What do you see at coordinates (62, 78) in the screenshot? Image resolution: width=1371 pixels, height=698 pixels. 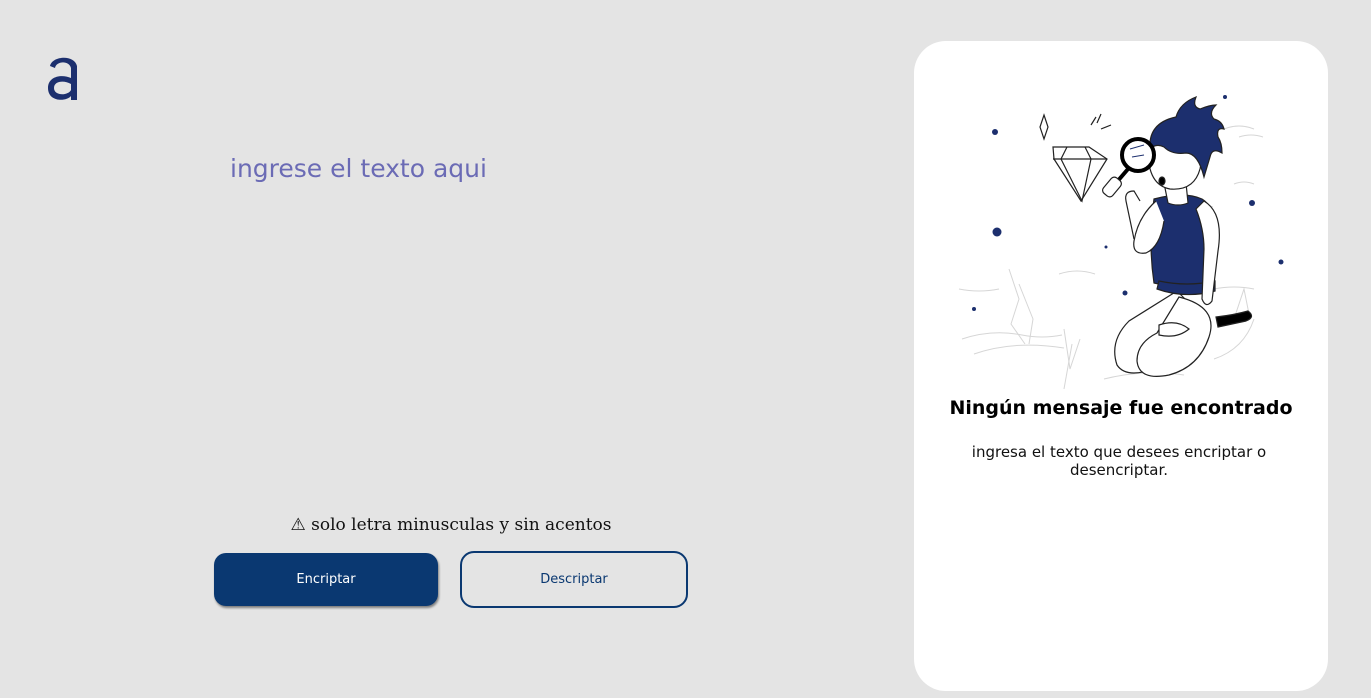 I see `logo-icon` at bounding box center [62, 78].